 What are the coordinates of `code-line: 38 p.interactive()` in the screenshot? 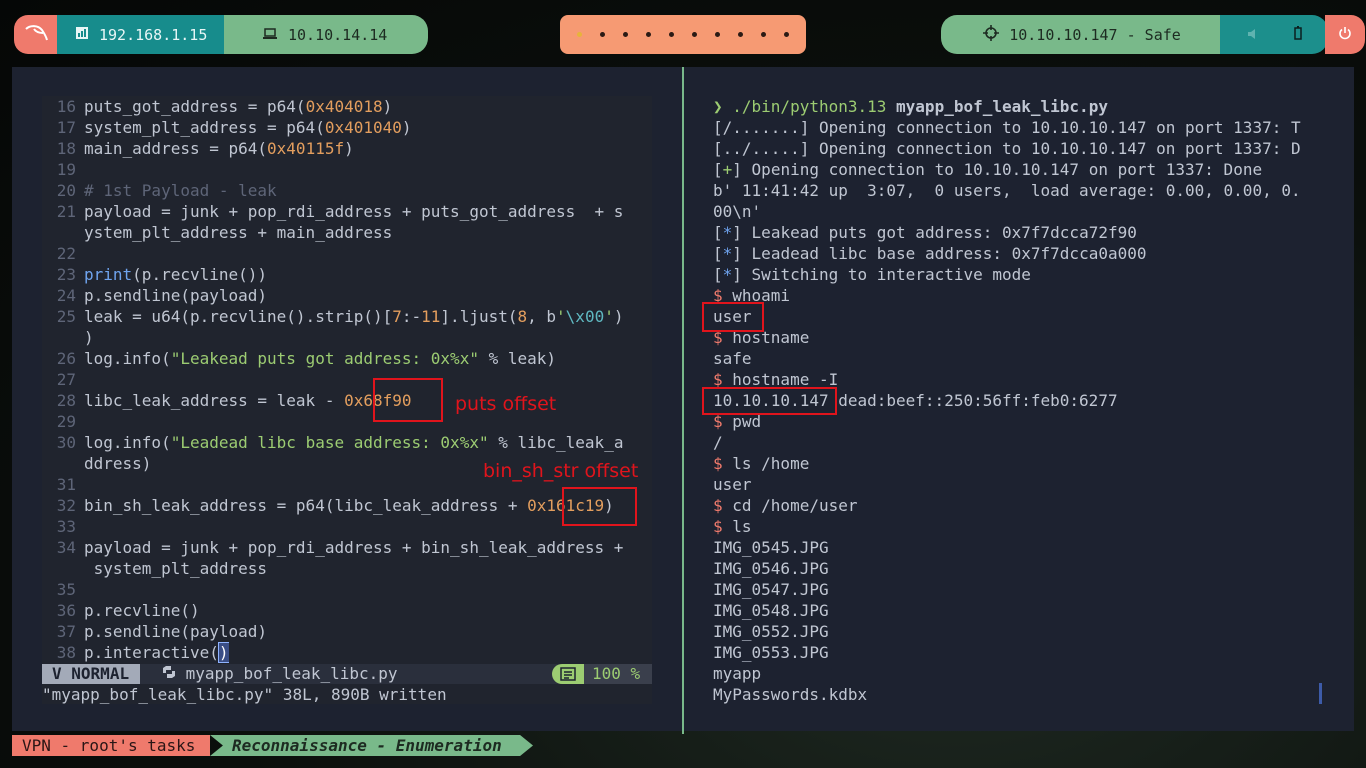 It's located at (347, 652).